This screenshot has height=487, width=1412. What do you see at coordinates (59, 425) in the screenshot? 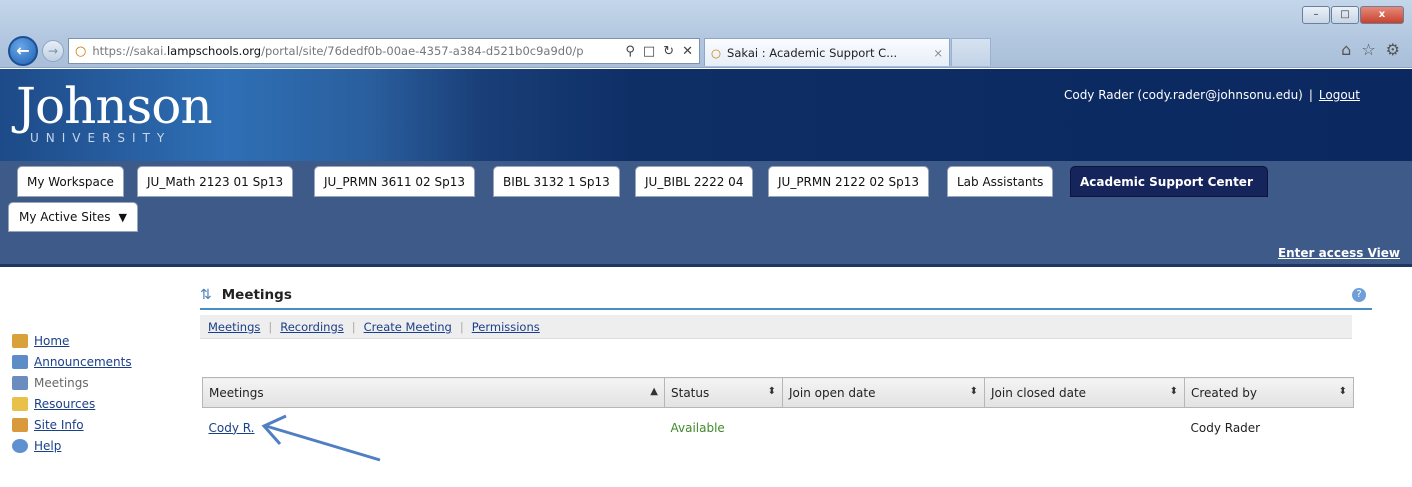
I see `tool-link-site-info: Site Info` at bounding box center [59, 425].